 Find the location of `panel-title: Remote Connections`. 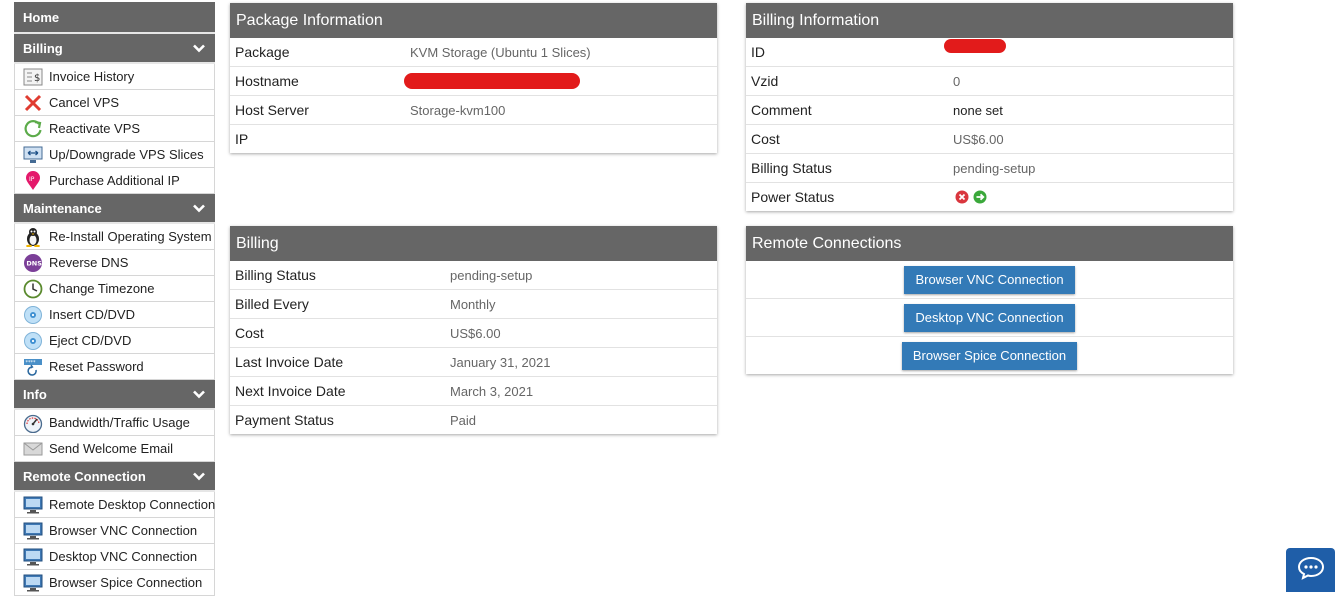

panel-title: Remote Connections is located at coordinates (989, 243).